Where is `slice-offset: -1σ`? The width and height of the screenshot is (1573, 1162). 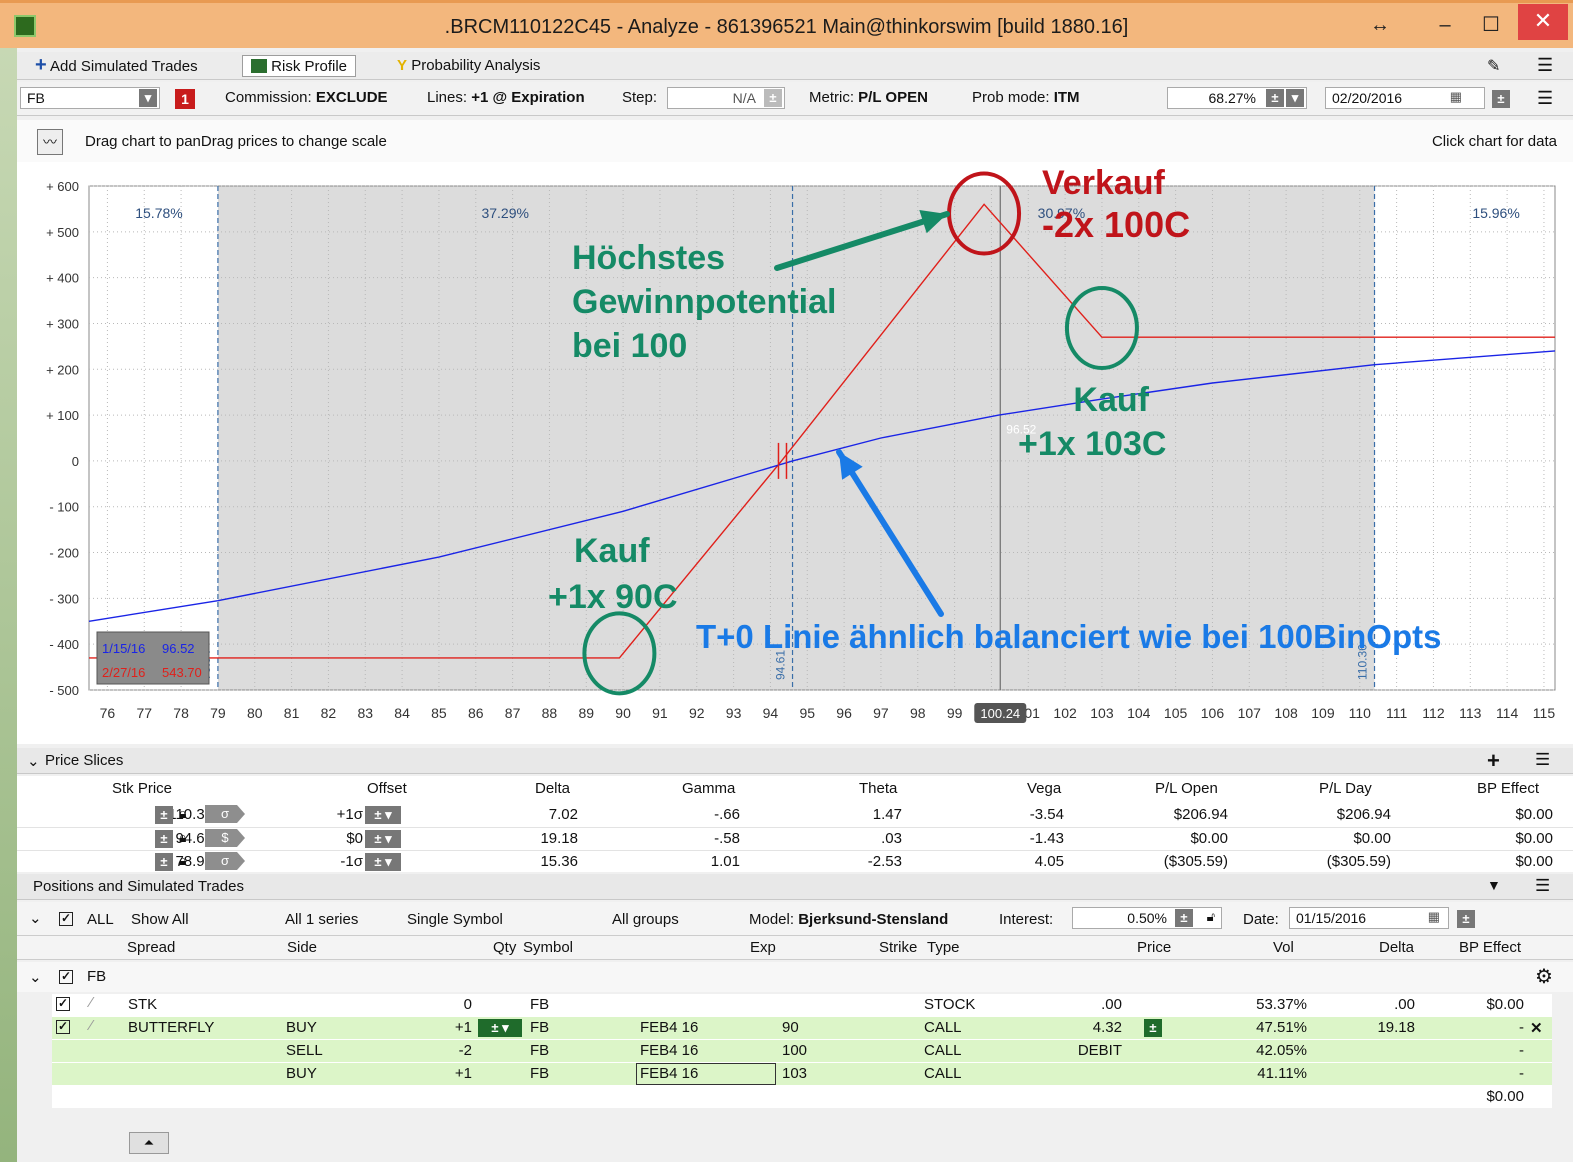
slice-offset: -1σ is located at coordinates (351, 861).